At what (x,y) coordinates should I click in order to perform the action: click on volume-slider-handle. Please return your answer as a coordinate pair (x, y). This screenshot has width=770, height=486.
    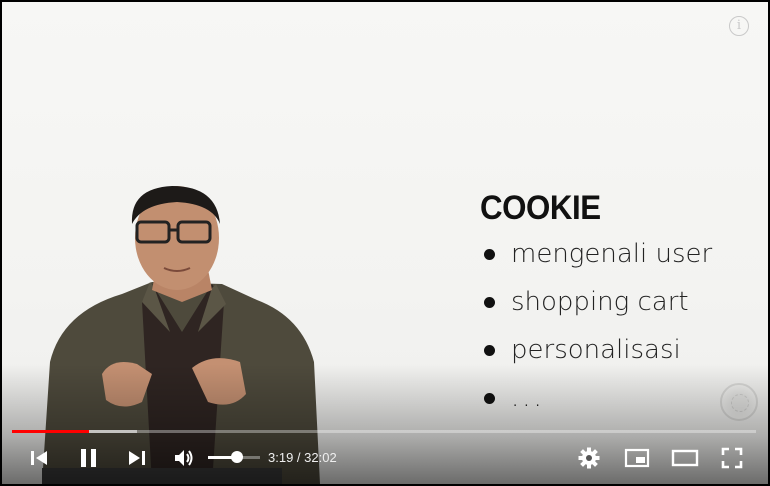
    Looking at the image, I should click on (236, 457).